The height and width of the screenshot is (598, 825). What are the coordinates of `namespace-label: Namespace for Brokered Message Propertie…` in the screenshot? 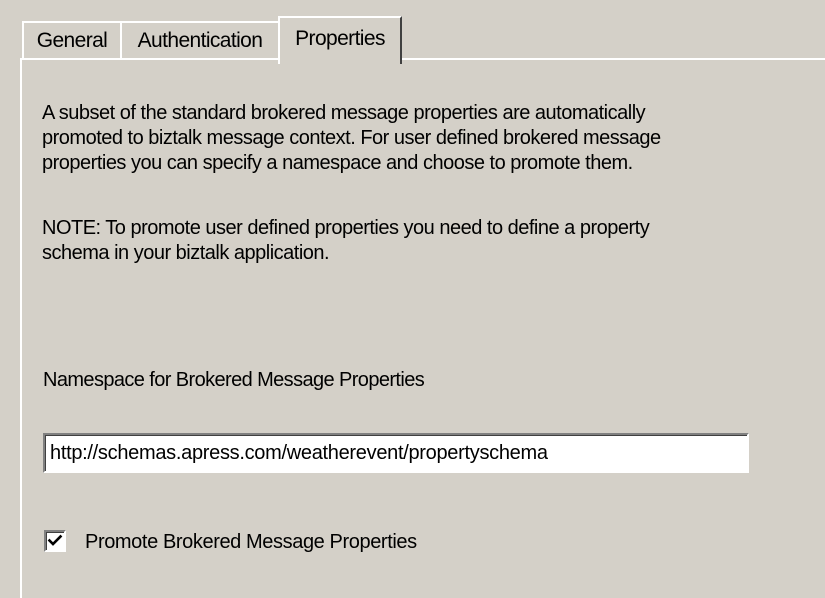 It's located at (234, 380).